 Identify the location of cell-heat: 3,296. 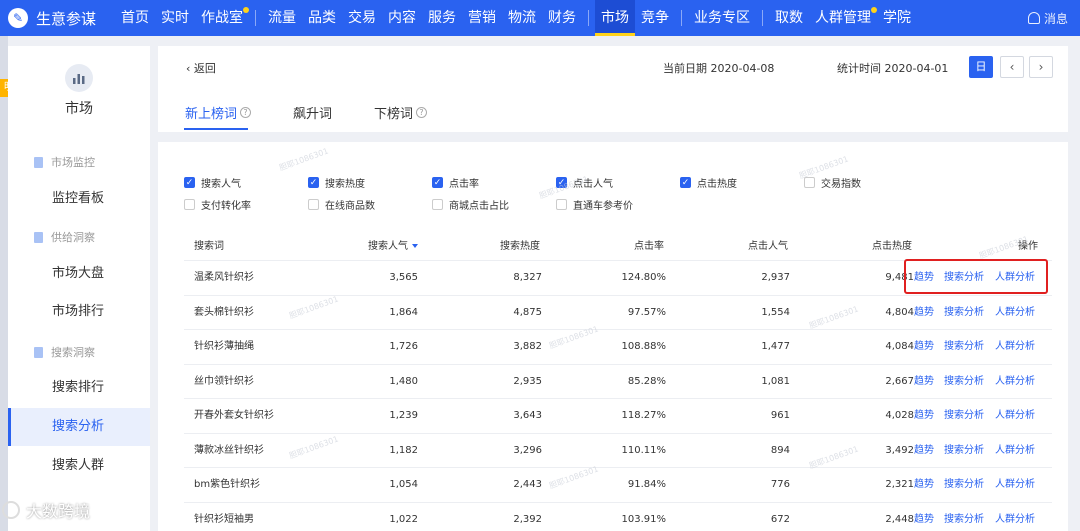
(527, 450).